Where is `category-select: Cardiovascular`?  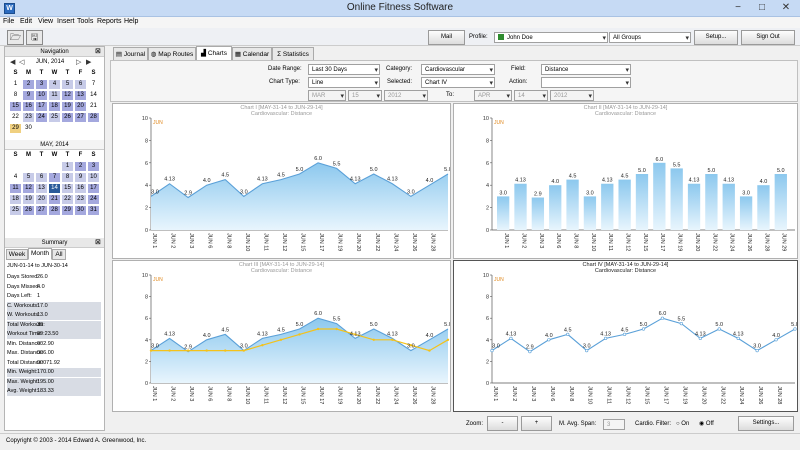
category-select: Cardiovascular is located at coordinates (458, 69).